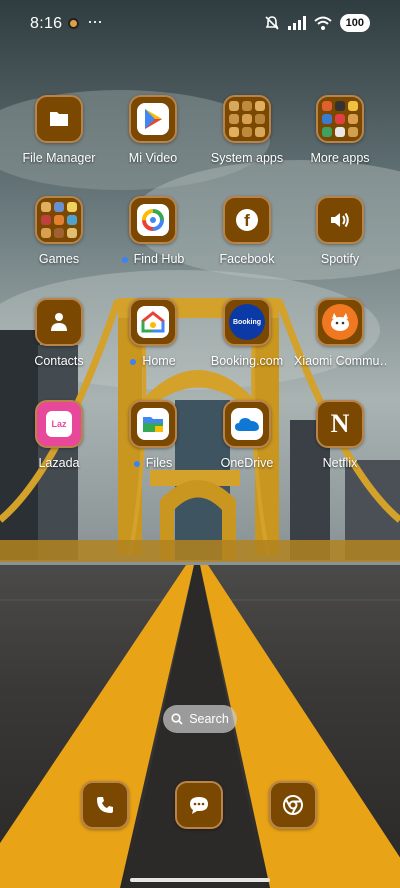 This screenshot has width=400, height=888. What do you see at coordinates (340, 158) in the screenshot?
I see `app-label: More apps` at bounding box center [340, 158].